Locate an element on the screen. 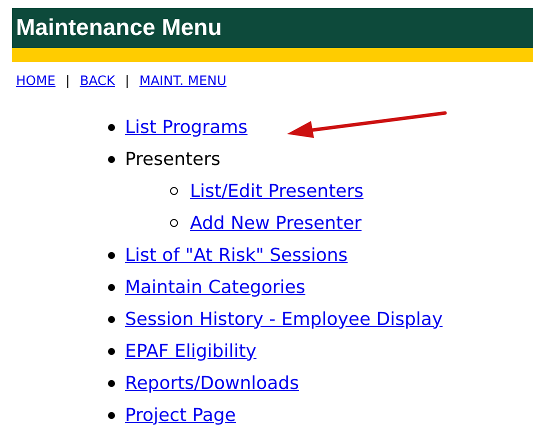 This screenshot has width=533, height=431. menu-link: List/Edit Presenters is located at coordinates (277, 191).